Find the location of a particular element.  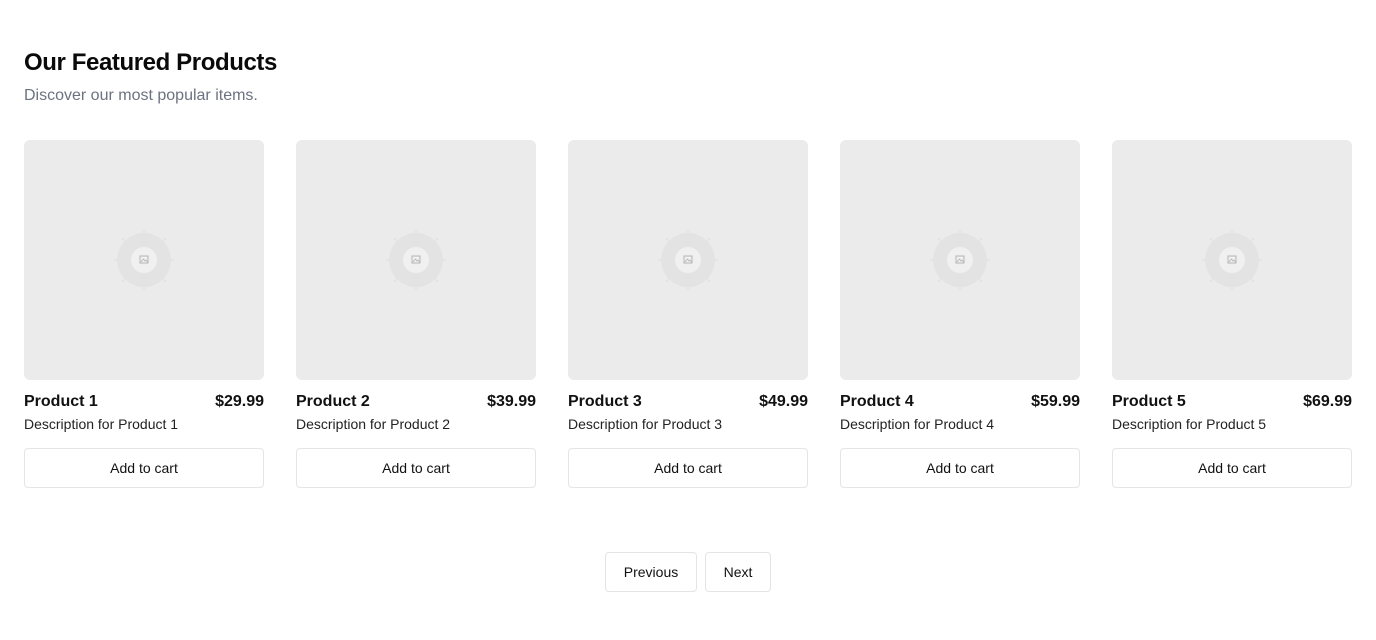

next-button: Next is located at coordinates (738, 572).